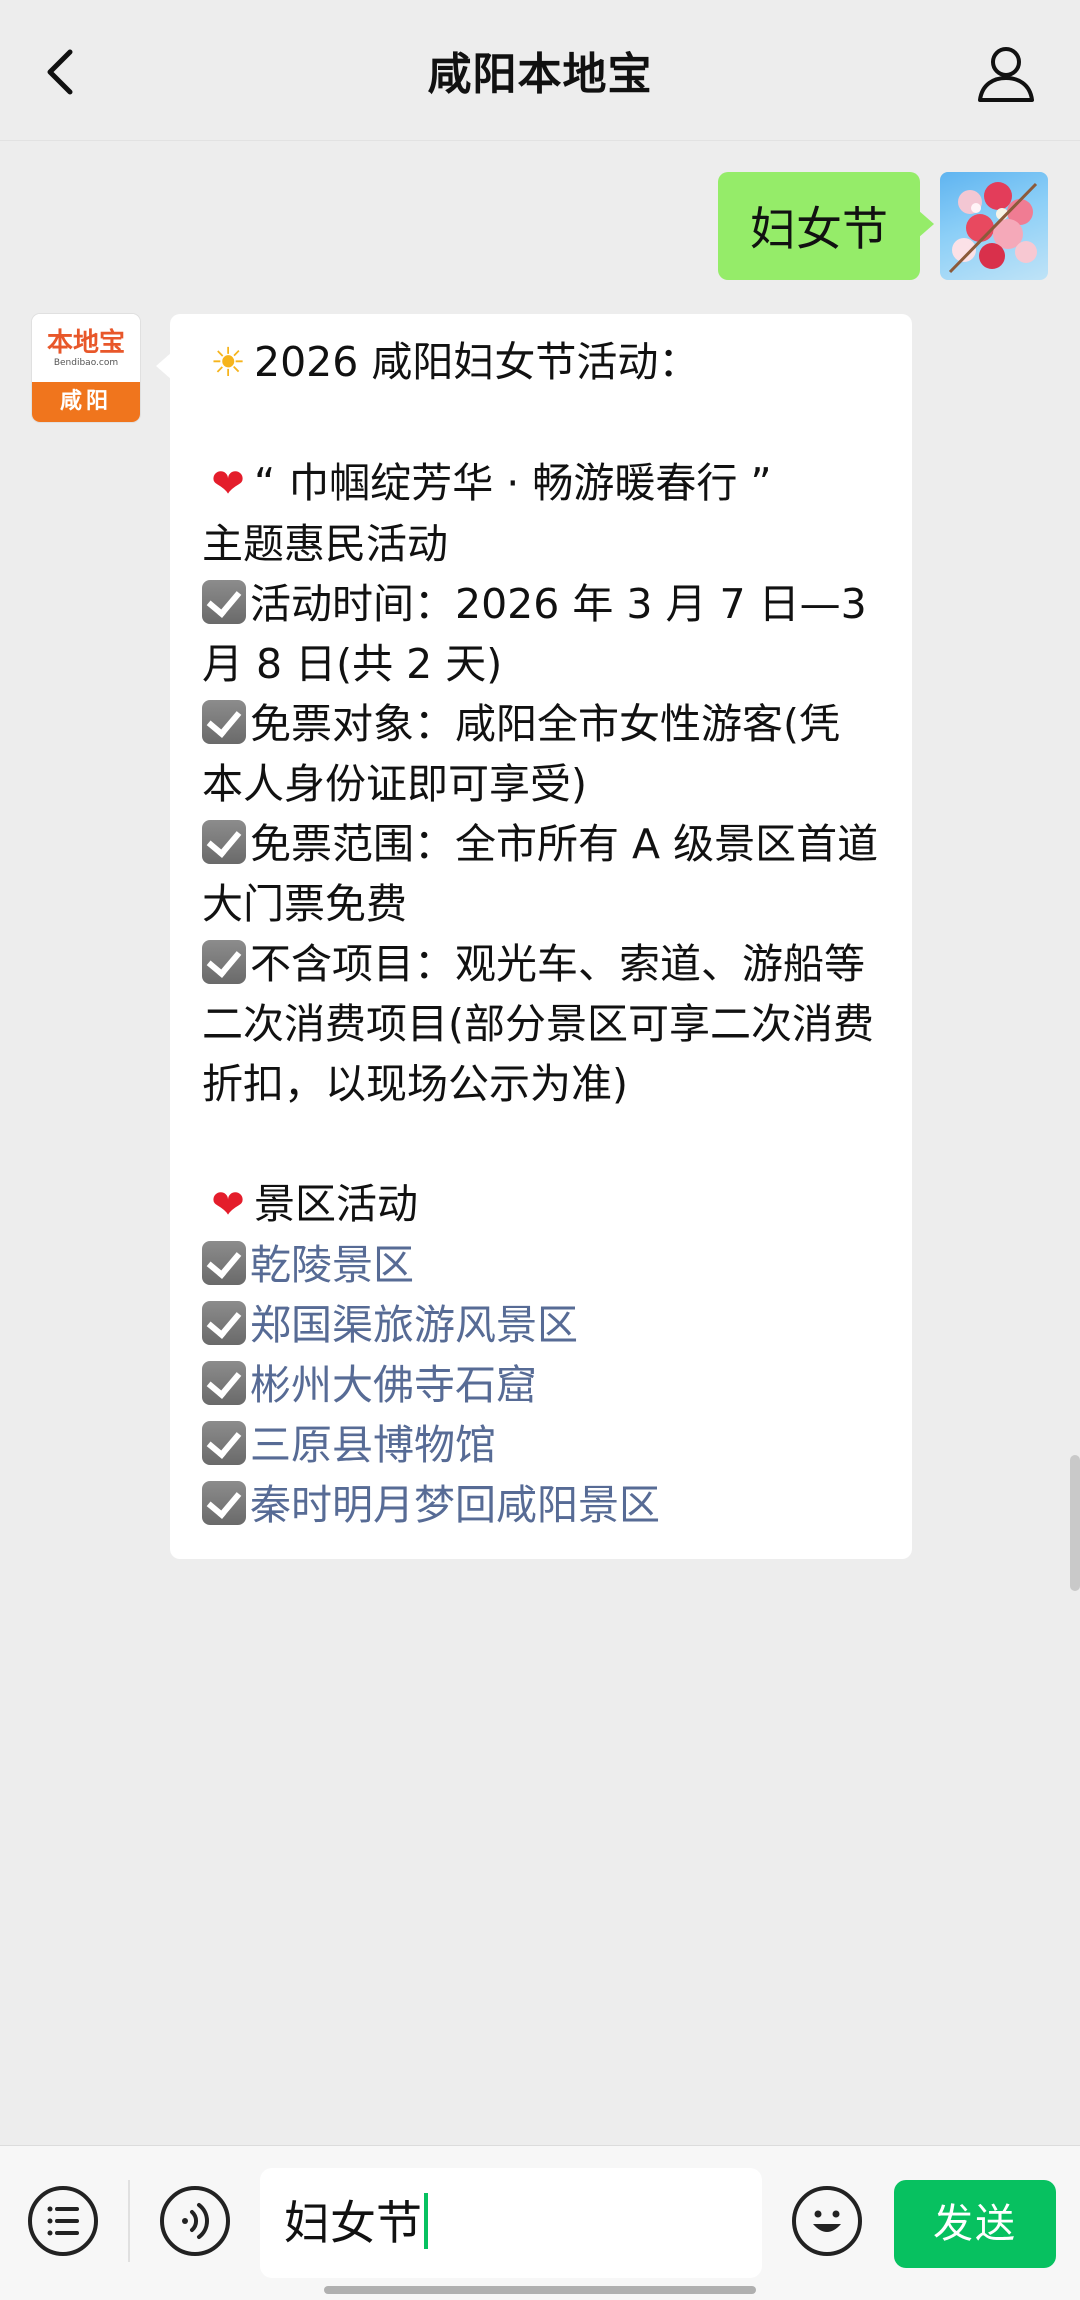  I want to click on message-input: 妇女节, so click(511, 2223).